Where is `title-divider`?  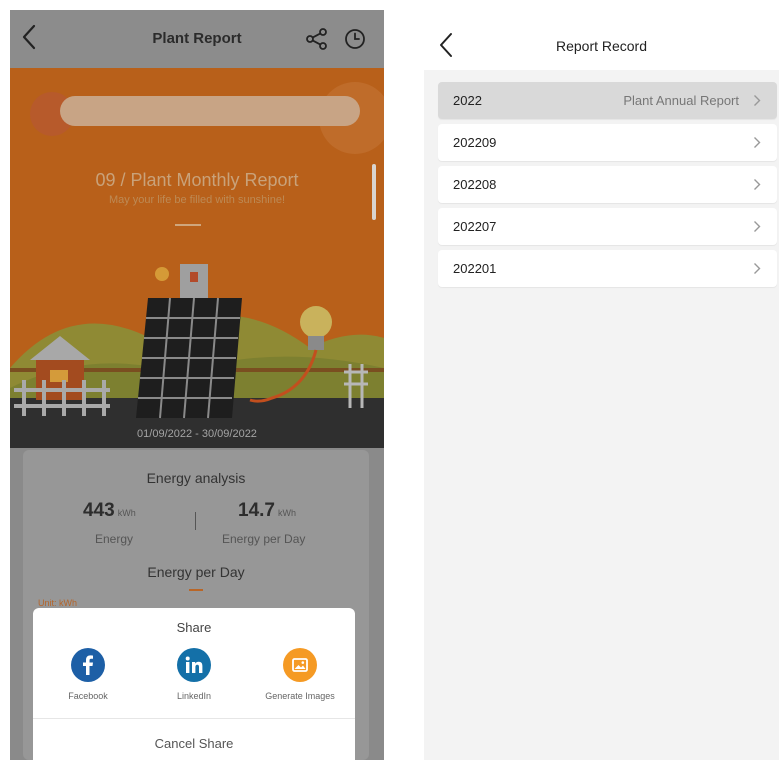 title-divider is located at coordinates (188, 225).